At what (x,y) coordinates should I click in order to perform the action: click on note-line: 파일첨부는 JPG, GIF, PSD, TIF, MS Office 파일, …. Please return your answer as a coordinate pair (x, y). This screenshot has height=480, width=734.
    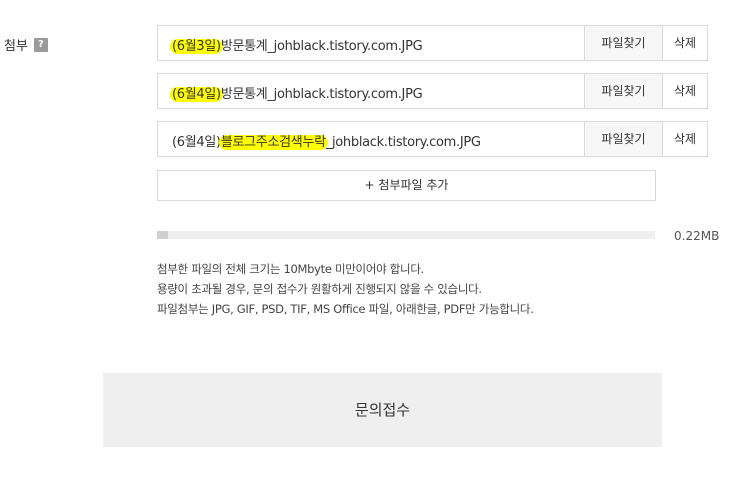
    Looking at the image, I should click on (345, 309).